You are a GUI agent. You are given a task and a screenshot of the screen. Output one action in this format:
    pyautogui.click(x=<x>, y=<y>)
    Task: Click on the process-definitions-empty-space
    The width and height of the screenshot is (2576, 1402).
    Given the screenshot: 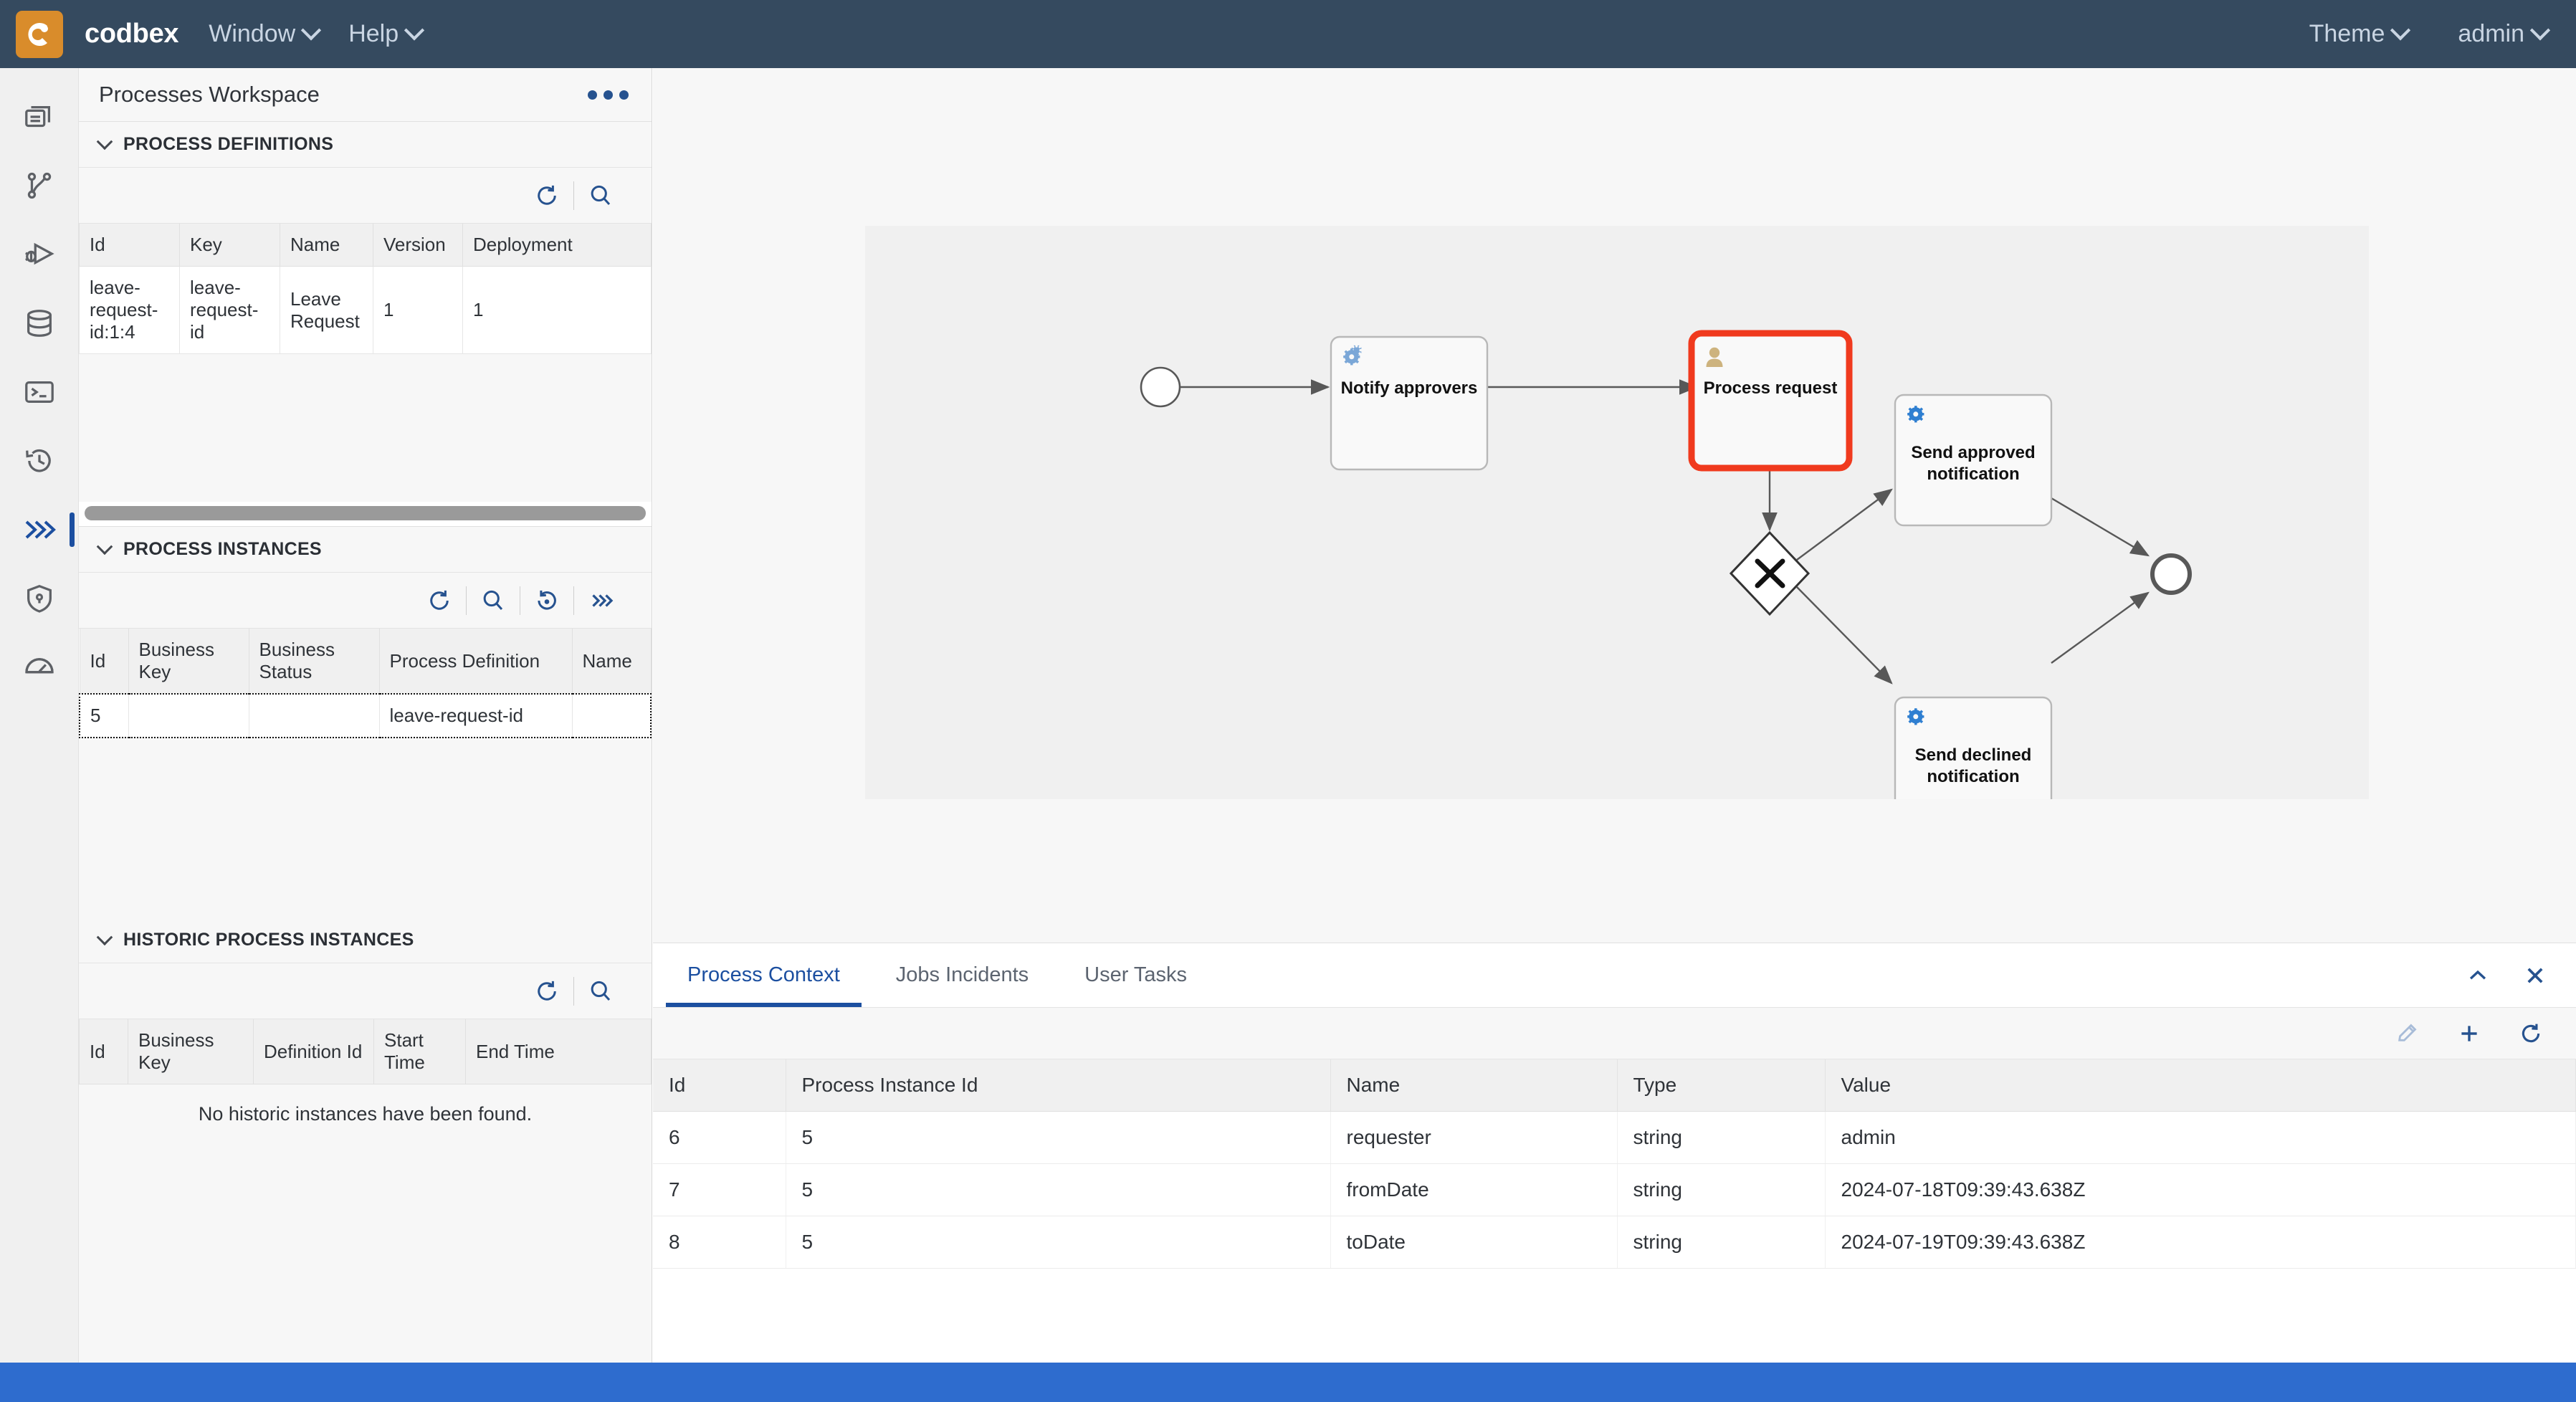 What is the action you would take?
    pyautogui.click(x=365, y=428)
    